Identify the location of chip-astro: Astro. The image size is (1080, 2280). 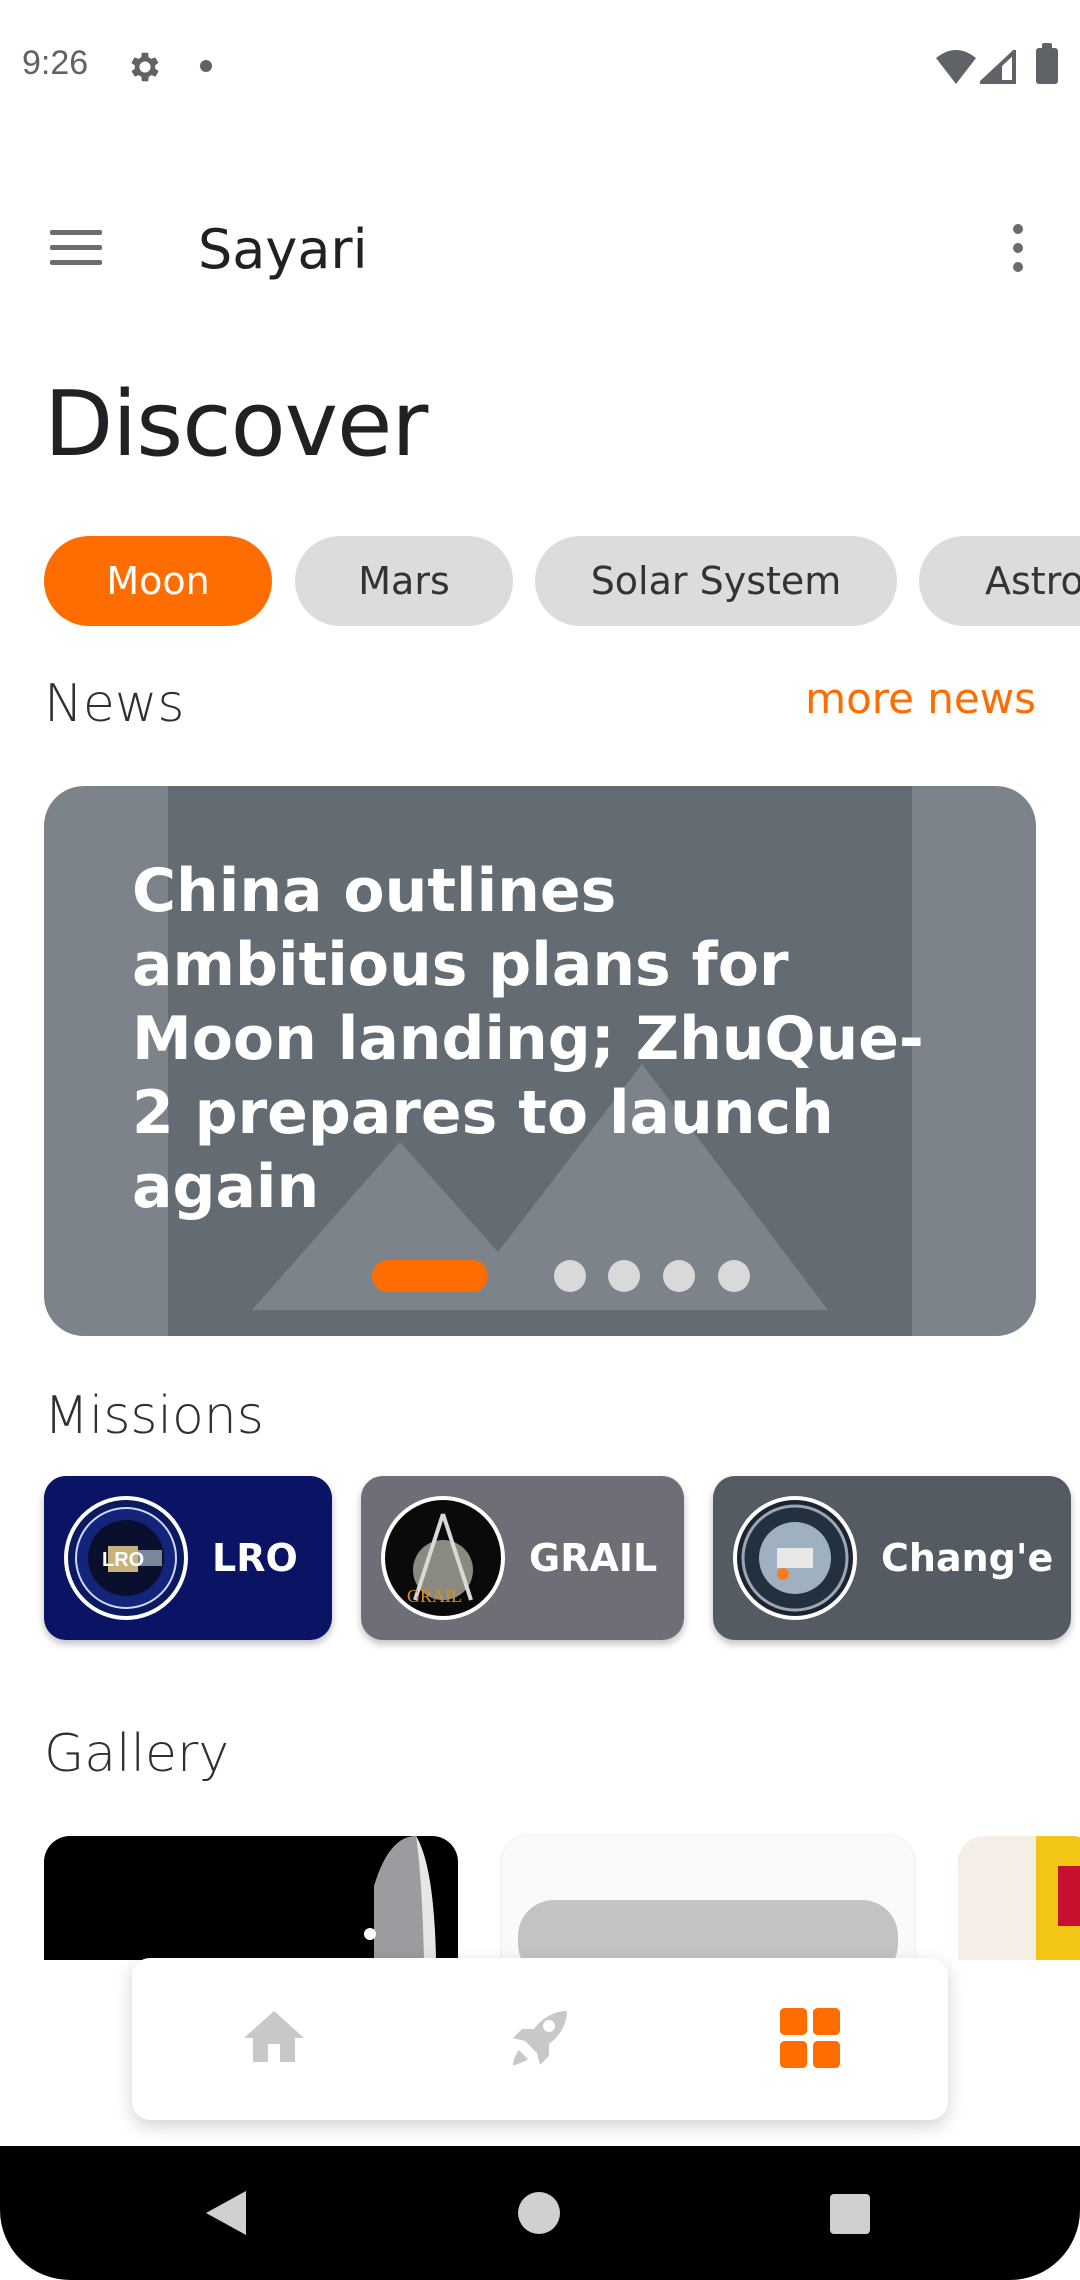
(999, 581).